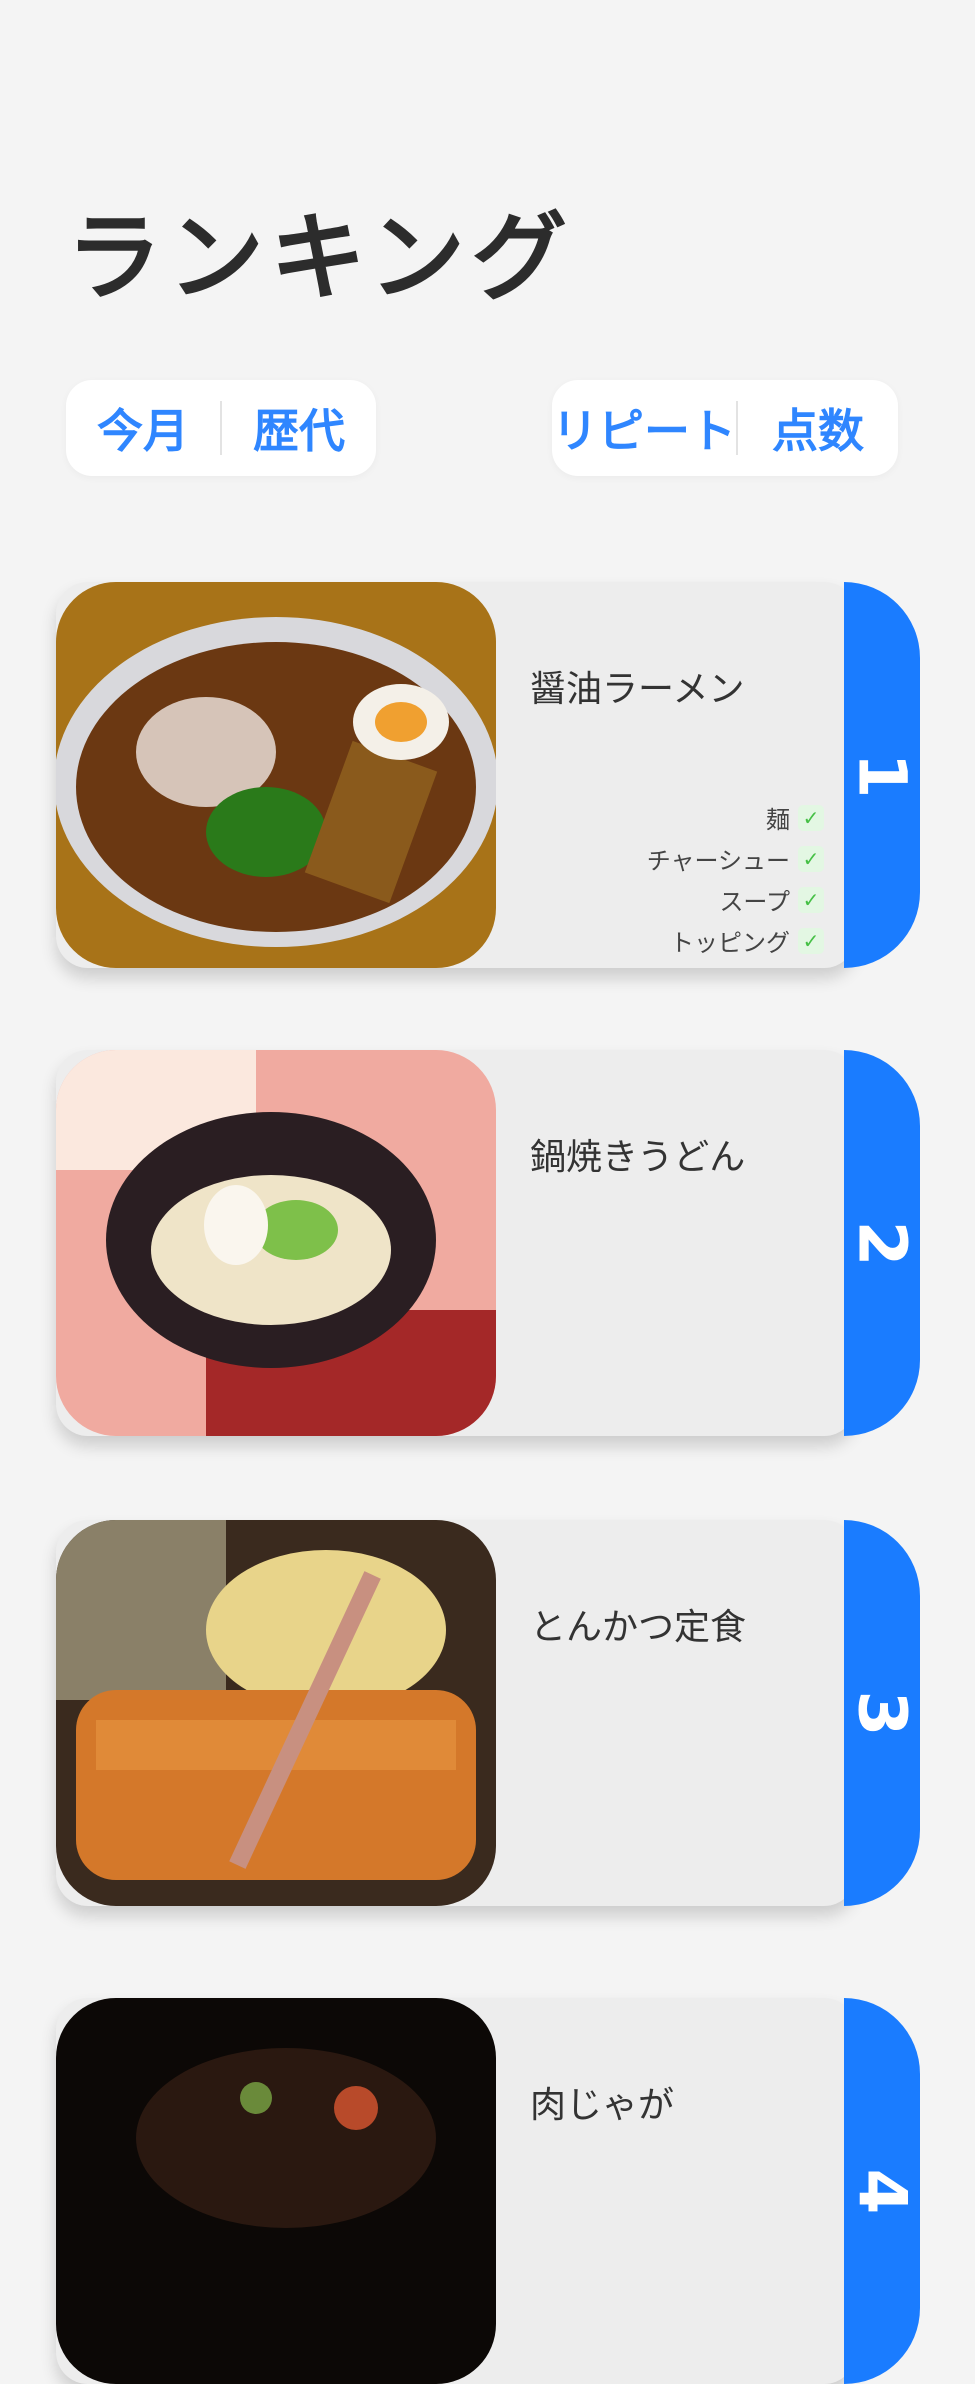 This screenshot has height=2384, width=975. Describe the element at coordinates (718, 861) in the screenshot. I see `tag-label: チャーシュー` at that location.